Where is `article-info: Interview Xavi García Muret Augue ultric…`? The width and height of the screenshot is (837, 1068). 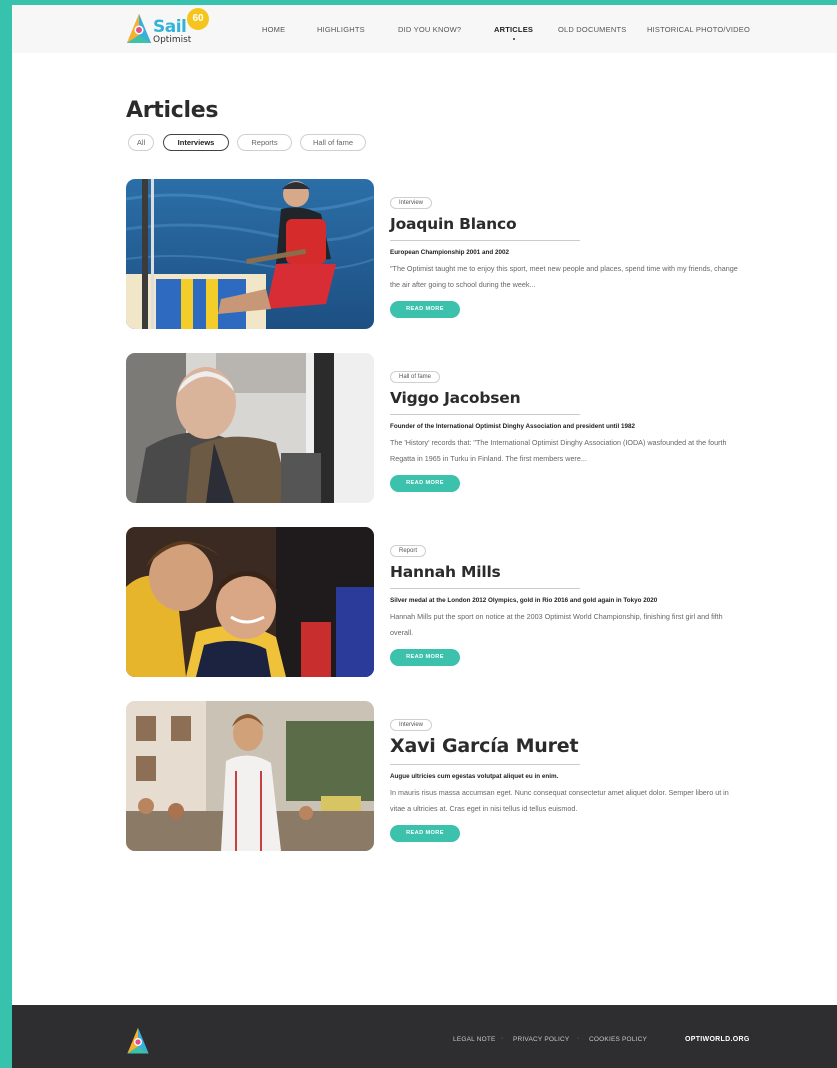 article-info: Interview Xavi García Muret Augue ultric… is located at coordinates (570, 777).